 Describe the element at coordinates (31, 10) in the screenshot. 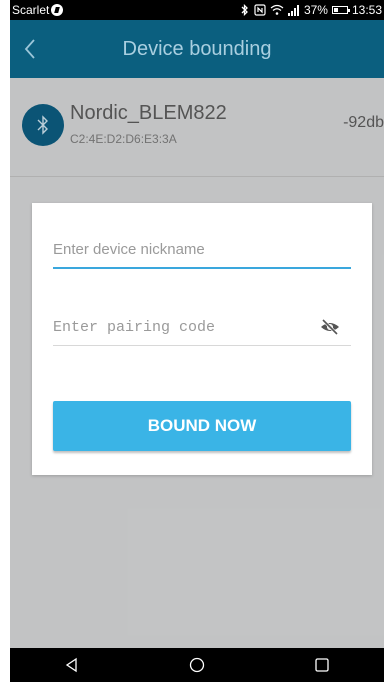

I see `carrier-name: Scarlet` at that location.